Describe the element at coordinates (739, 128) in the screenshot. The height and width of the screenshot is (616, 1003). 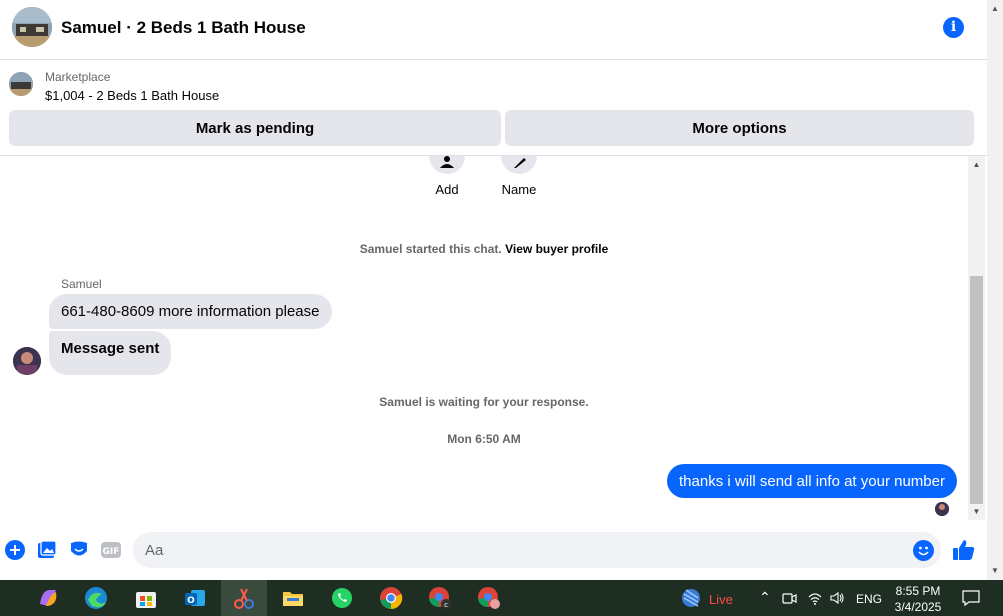
I see `more-options-button: More options` at that location.